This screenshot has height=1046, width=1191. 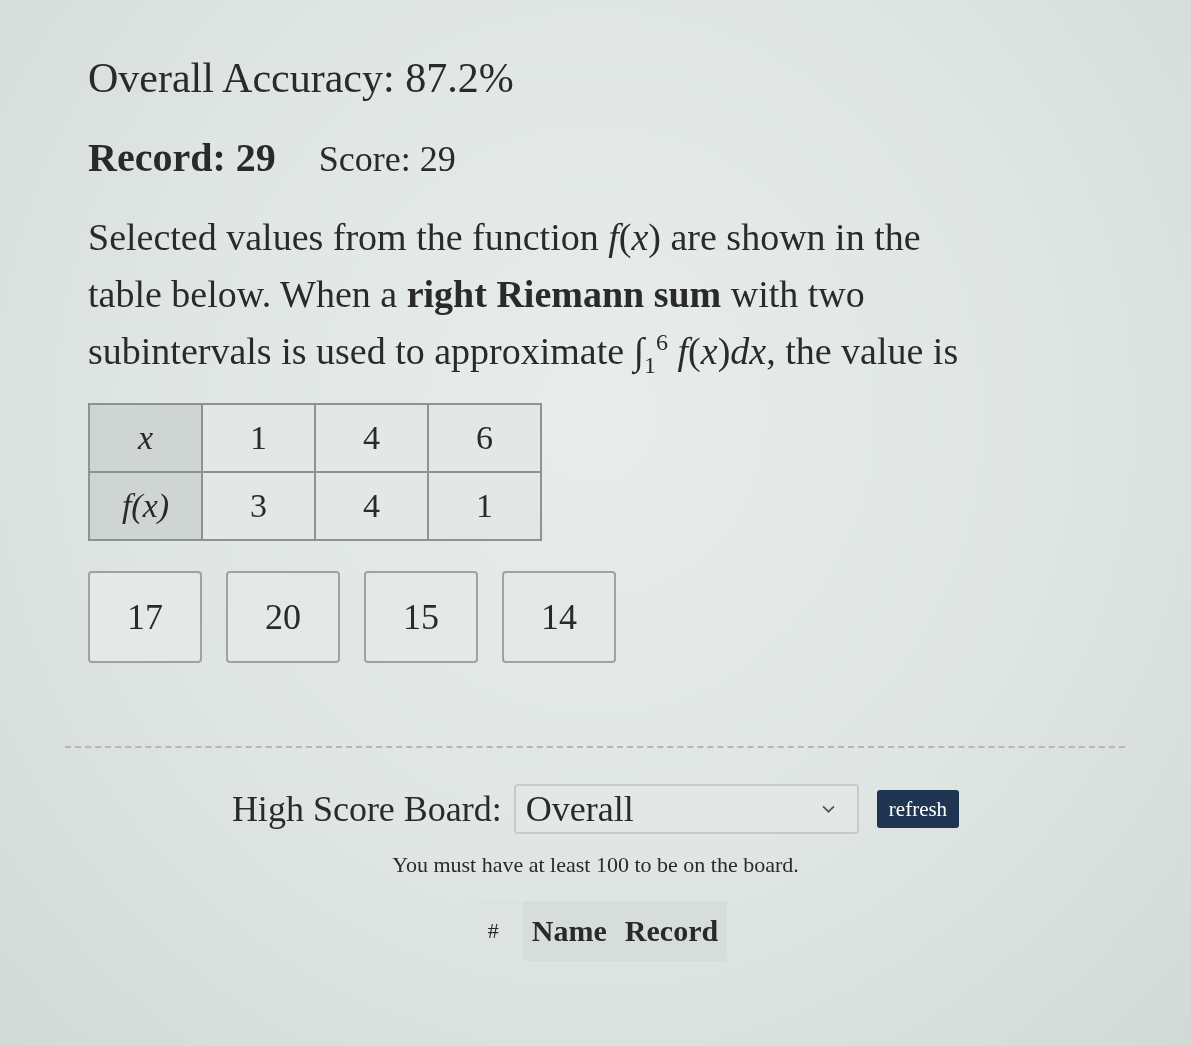 I want to click on scoreboard-select: Overall, so click(x=686, y=809).